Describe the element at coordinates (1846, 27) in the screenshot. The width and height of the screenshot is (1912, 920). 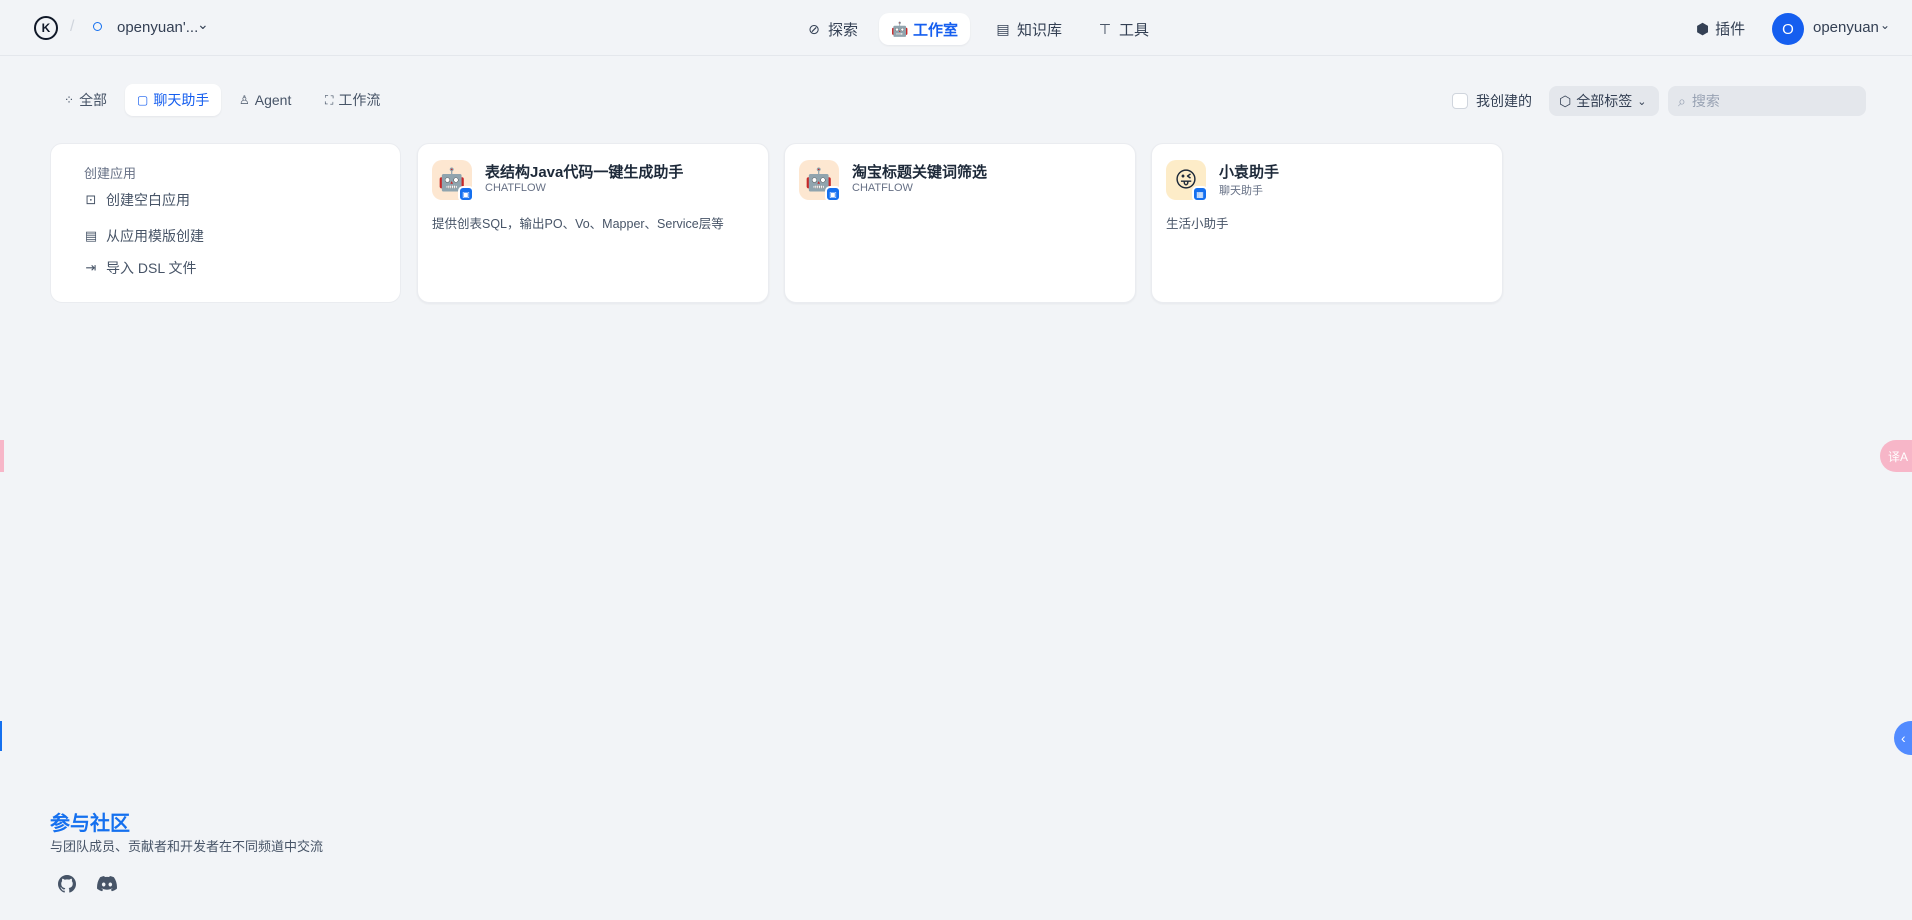
I see `username: openyuan` at that location.